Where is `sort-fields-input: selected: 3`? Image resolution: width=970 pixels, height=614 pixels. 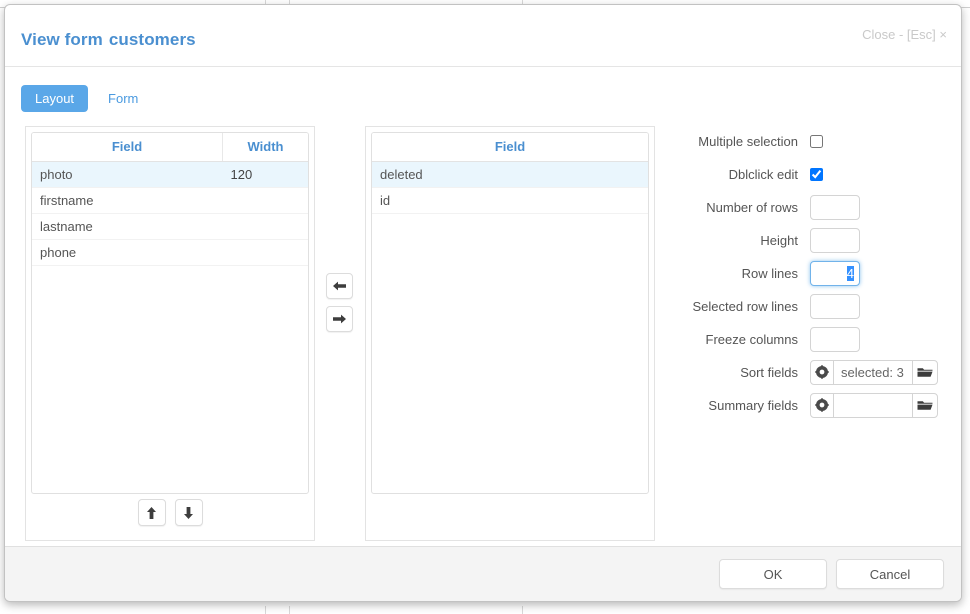
sort-fields-input: selected: 3 is located at coordinates (873, 372).